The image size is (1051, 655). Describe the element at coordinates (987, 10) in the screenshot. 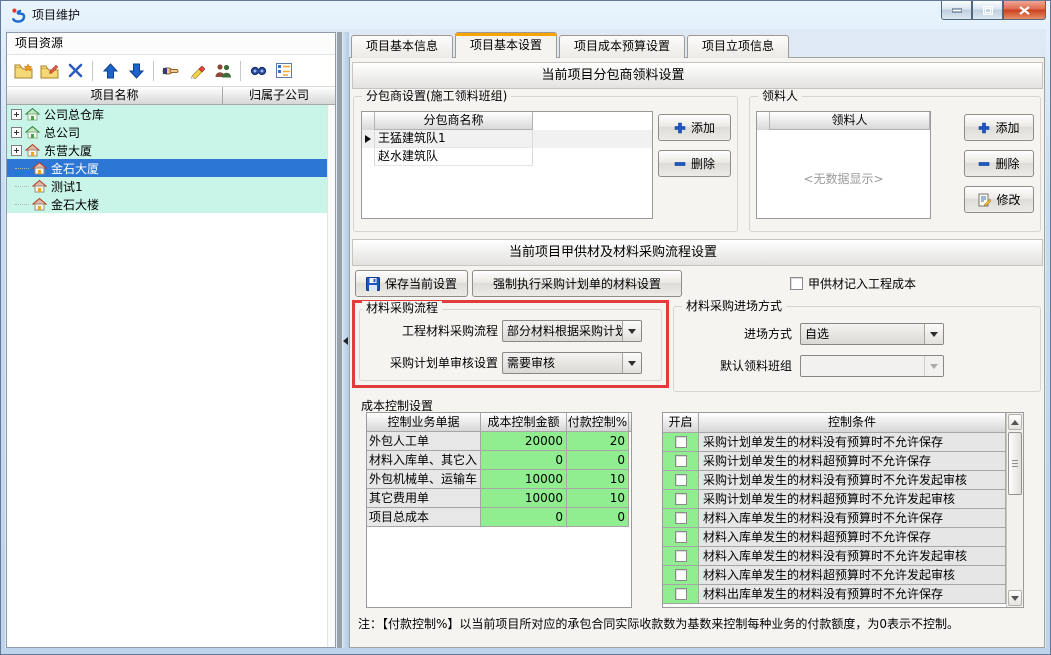

I see `maximize-button` at that location.